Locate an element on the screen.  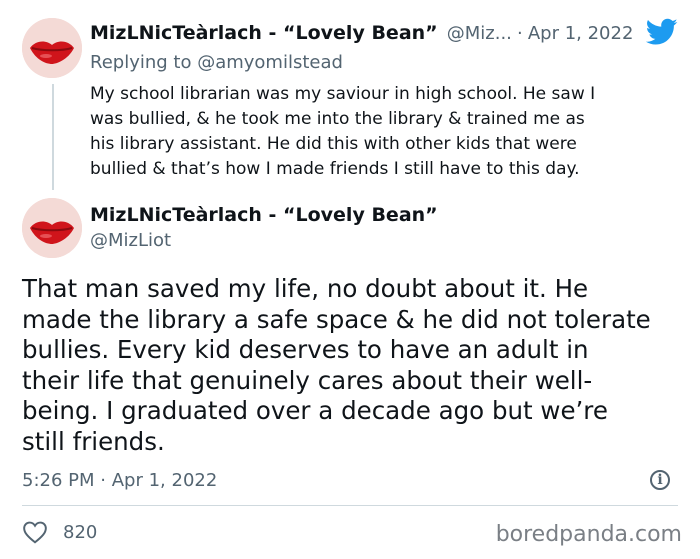
main-time: 5:26 PM is located at coordinates (58, 480).